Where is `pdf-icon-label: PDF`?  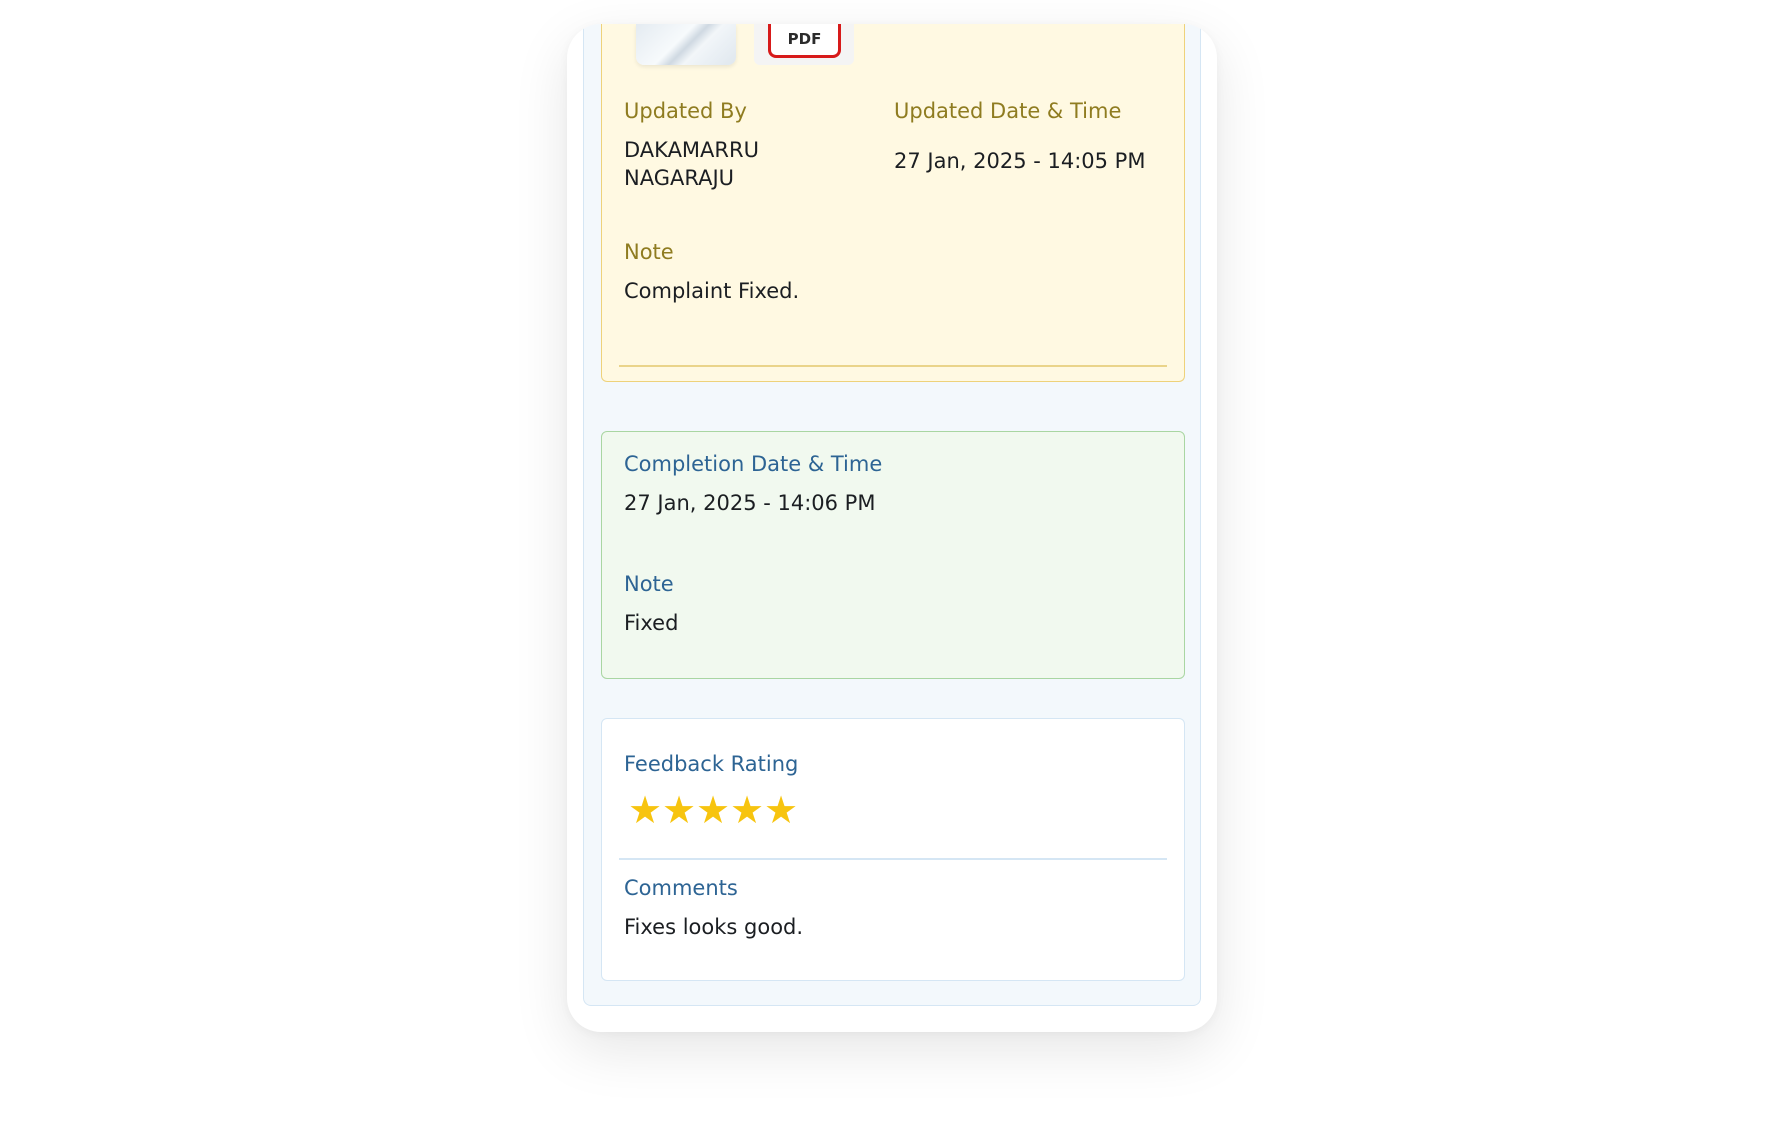 pdf-icon-label: PDF is located at coordinates (804, 39).